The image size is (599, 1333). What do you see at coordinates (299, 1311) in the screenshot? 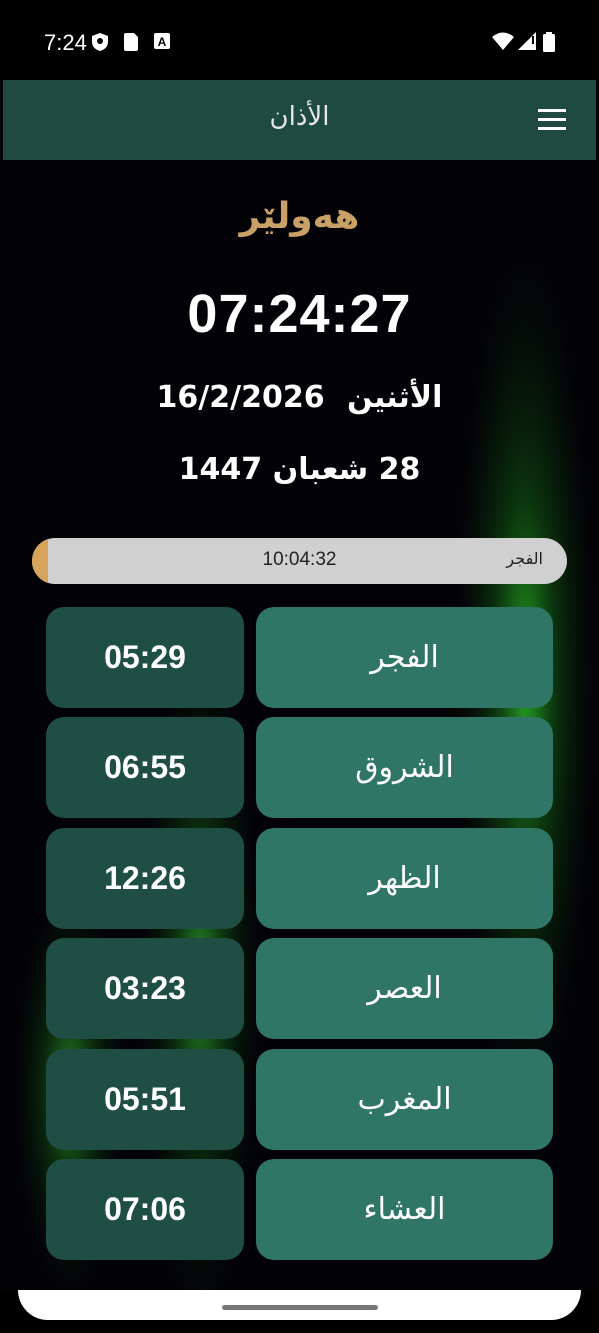
I see `navigation-bar` at bounding box center [299, 1311].